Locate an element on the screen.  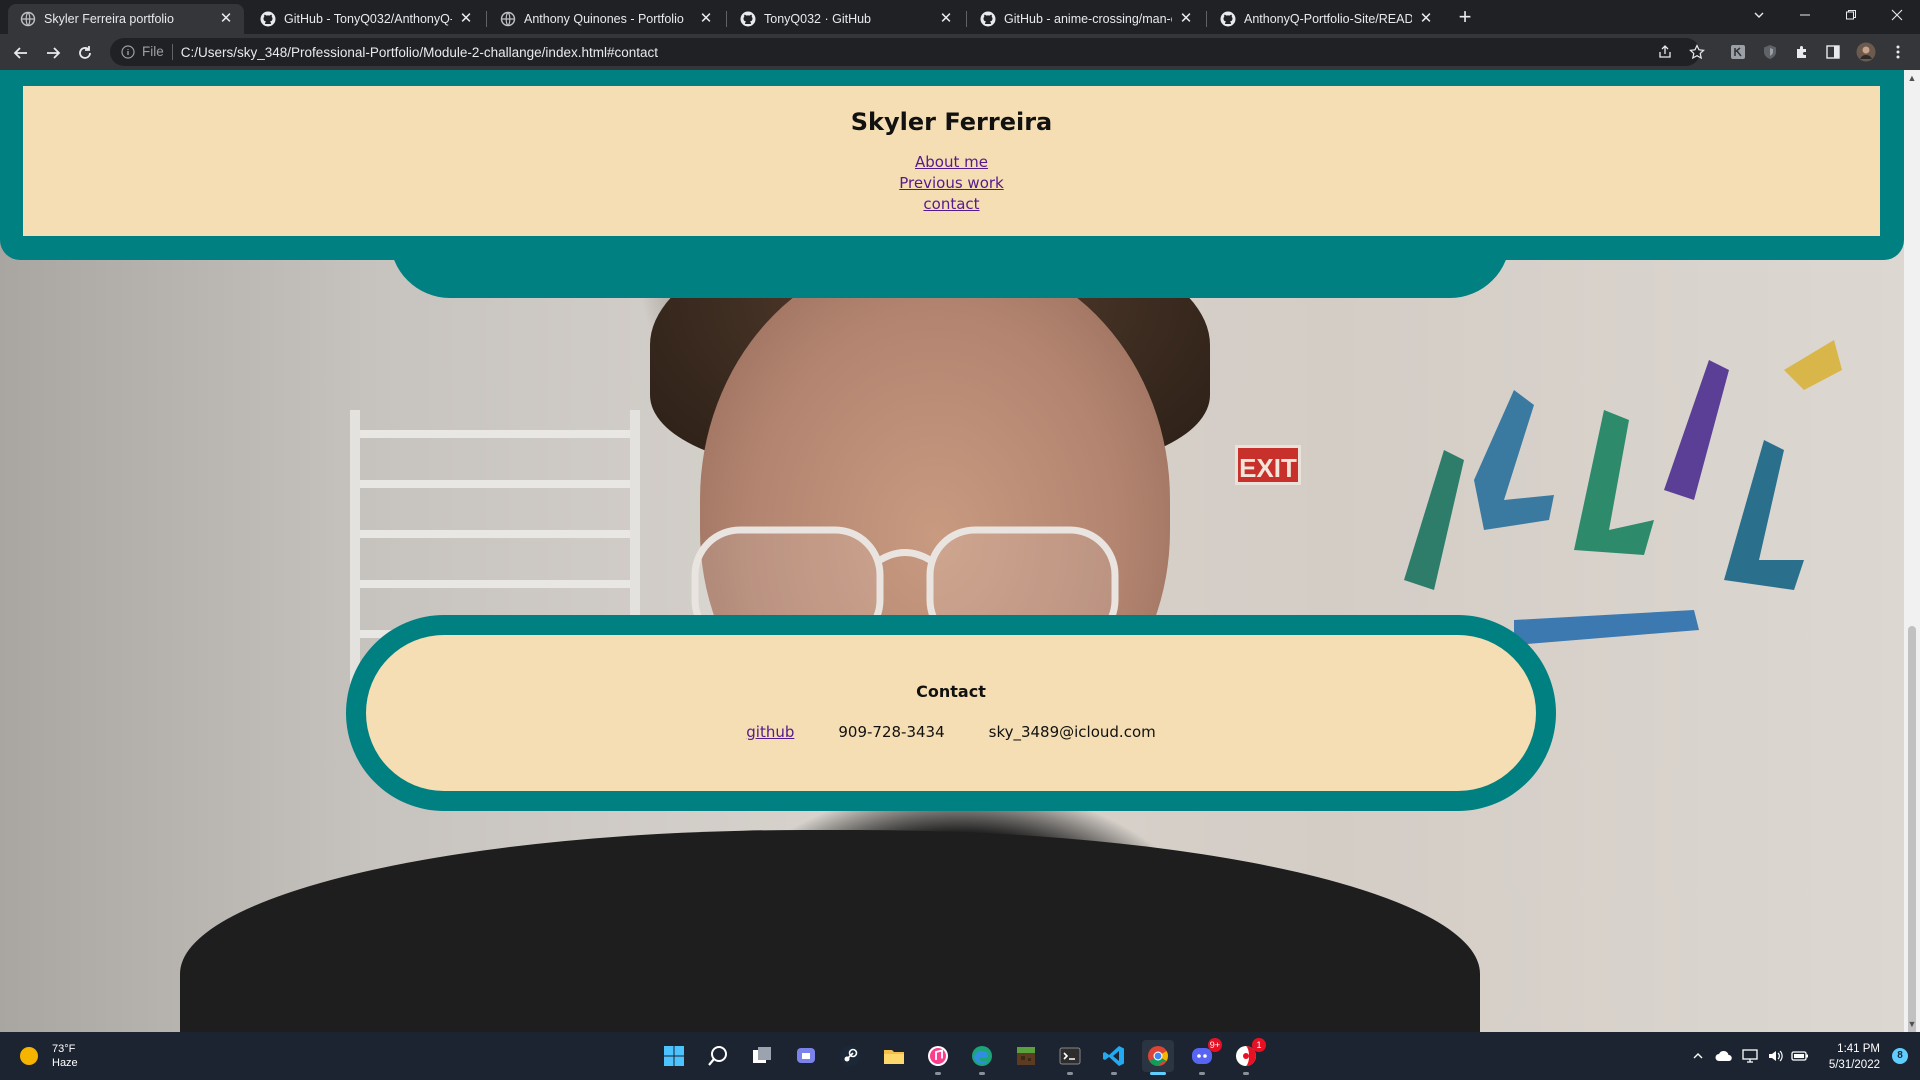
tab-tonyq032-github: TonyQ032 · GitHub ✕ is located at coordinates (846, 19).